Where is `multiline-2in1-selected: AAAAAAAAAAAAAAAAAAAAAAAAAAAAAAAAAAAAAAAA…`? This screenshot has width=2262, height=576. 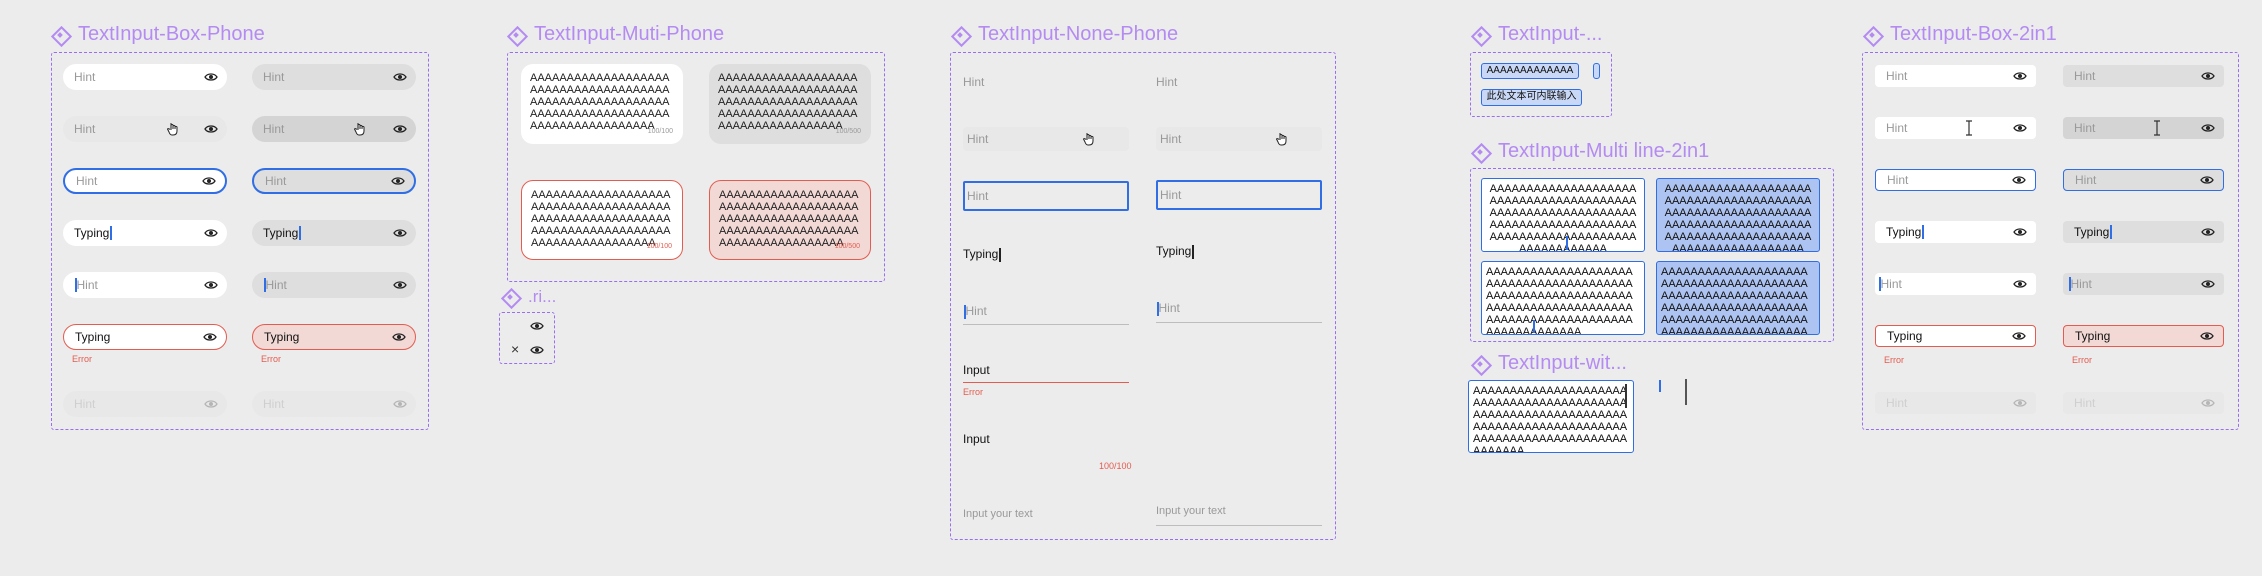 multiline-2in1-selected: AAAAAAAAAAAAAAAAAAAAAAAAAAAAAAAAAAAAAAAA… is located at coordinates (1738, 215).